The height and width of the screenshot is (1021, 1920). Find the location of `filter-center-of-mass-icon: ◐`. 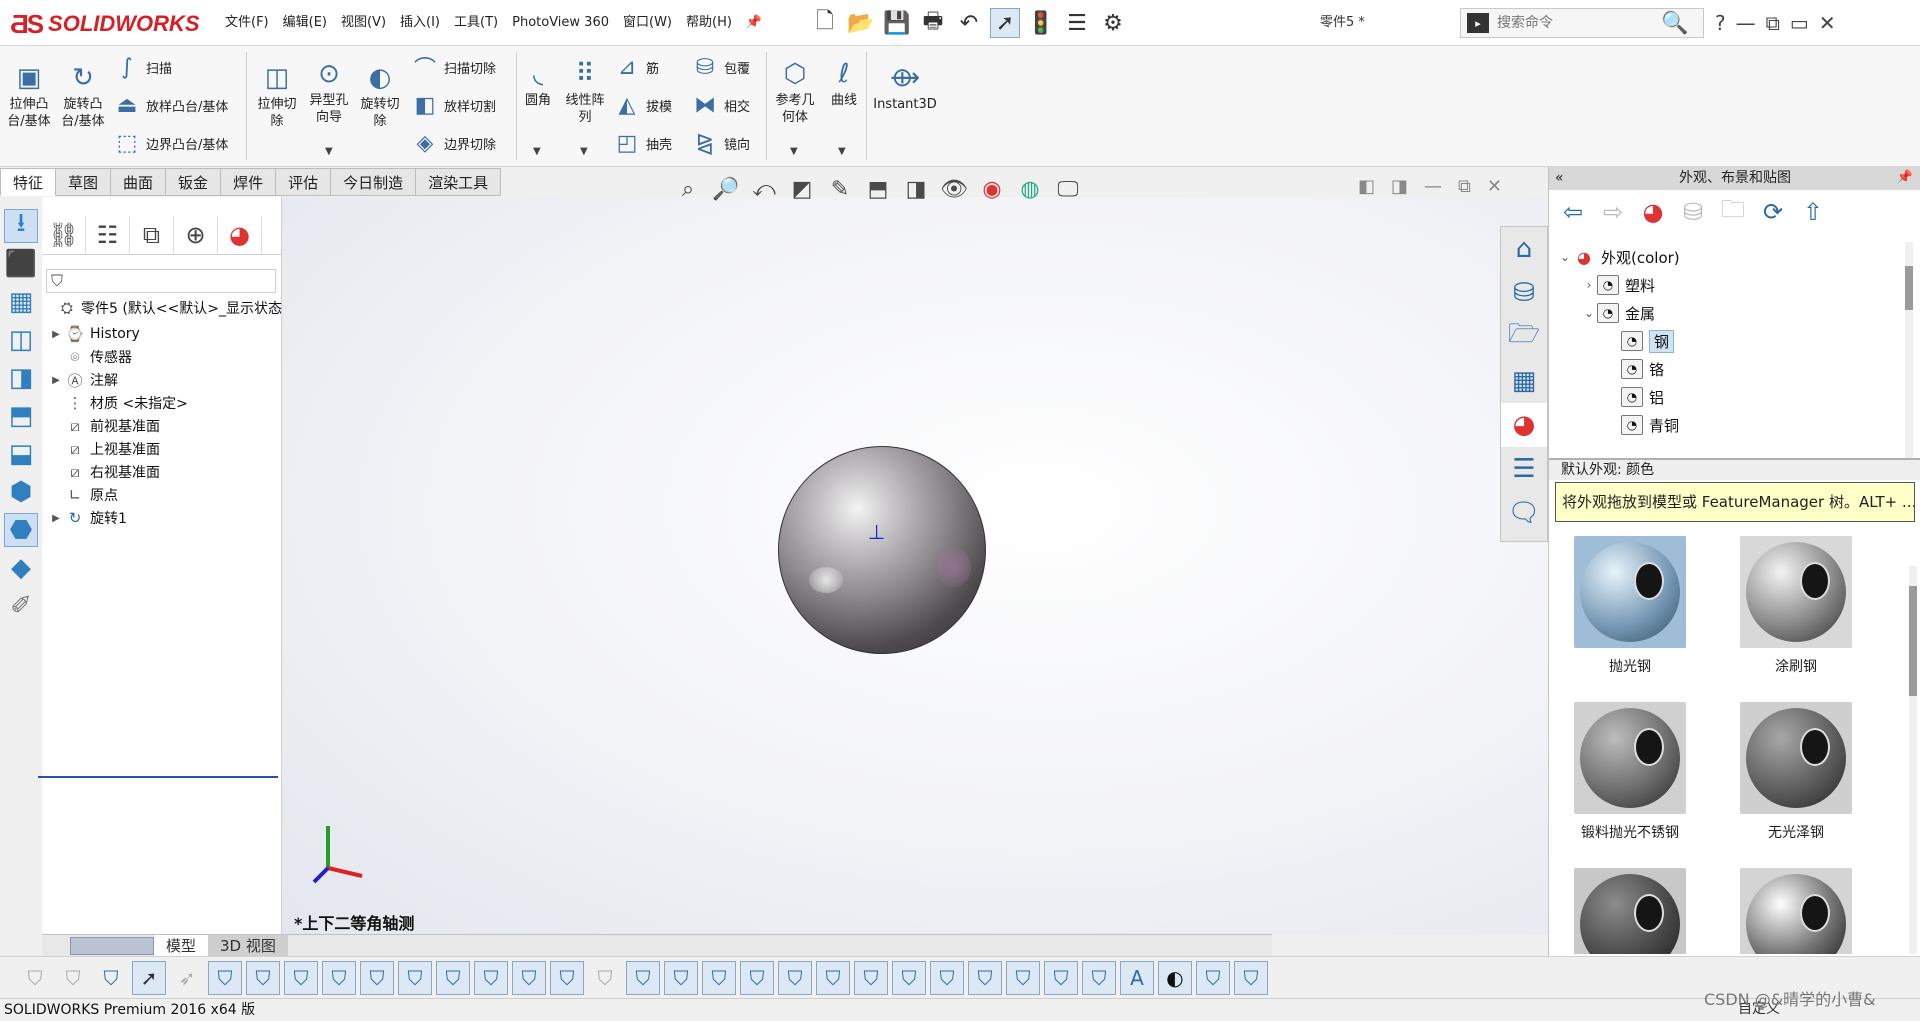

filter-center-of-mass-icon: ◐ is located at coordinates (1175, 977).